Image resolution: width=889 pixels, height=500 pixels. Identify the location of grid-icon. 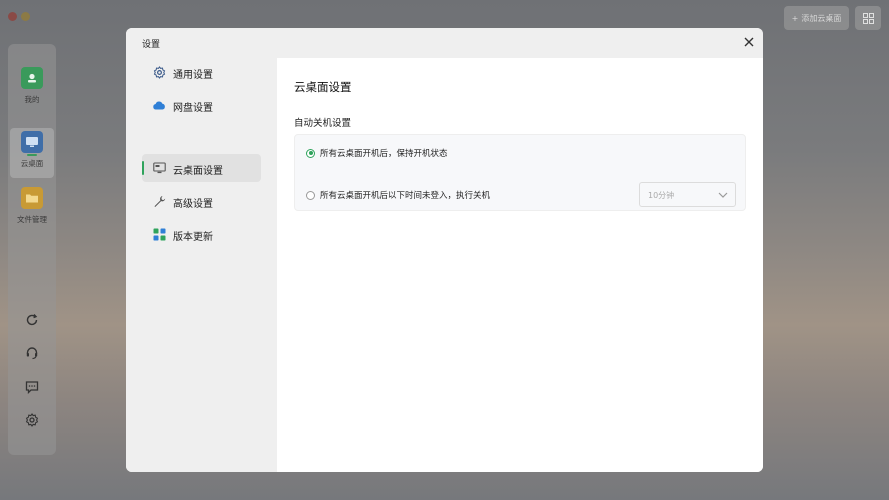
(868, 18).